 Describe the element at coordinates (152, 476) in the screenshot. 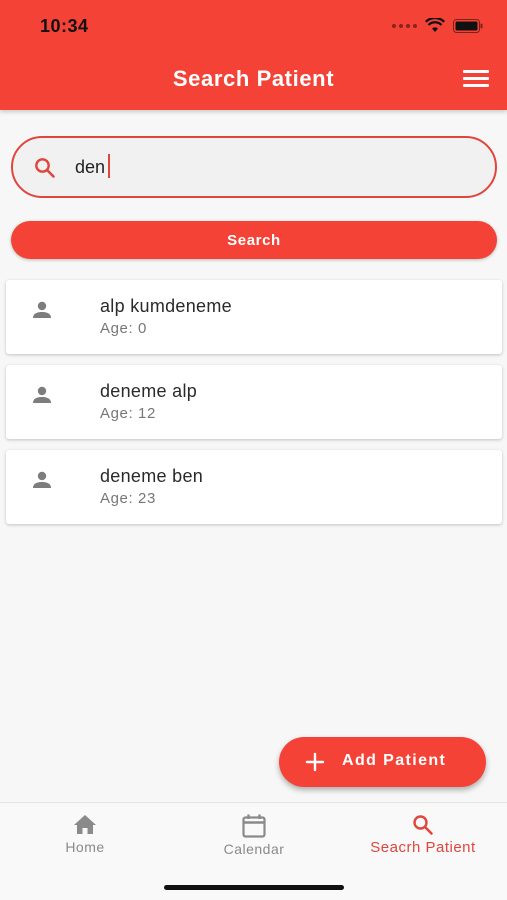

I see `patient-name: deneme ben` at that location.